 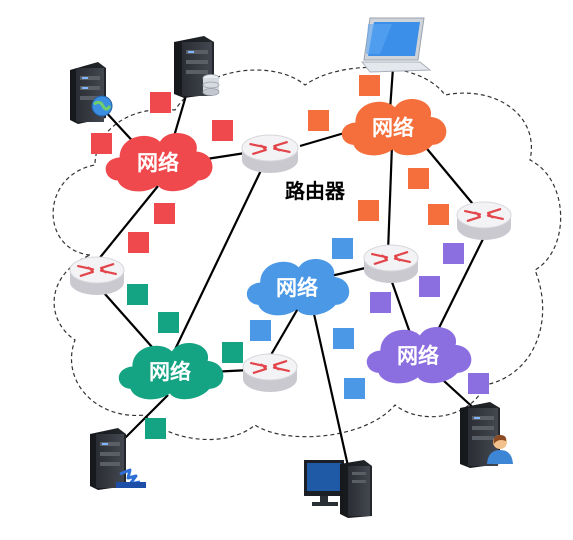 What do you see at coordinates (197, 67) in the screenshot?
I see `server-database-icon` at bounding box center [197, 67].